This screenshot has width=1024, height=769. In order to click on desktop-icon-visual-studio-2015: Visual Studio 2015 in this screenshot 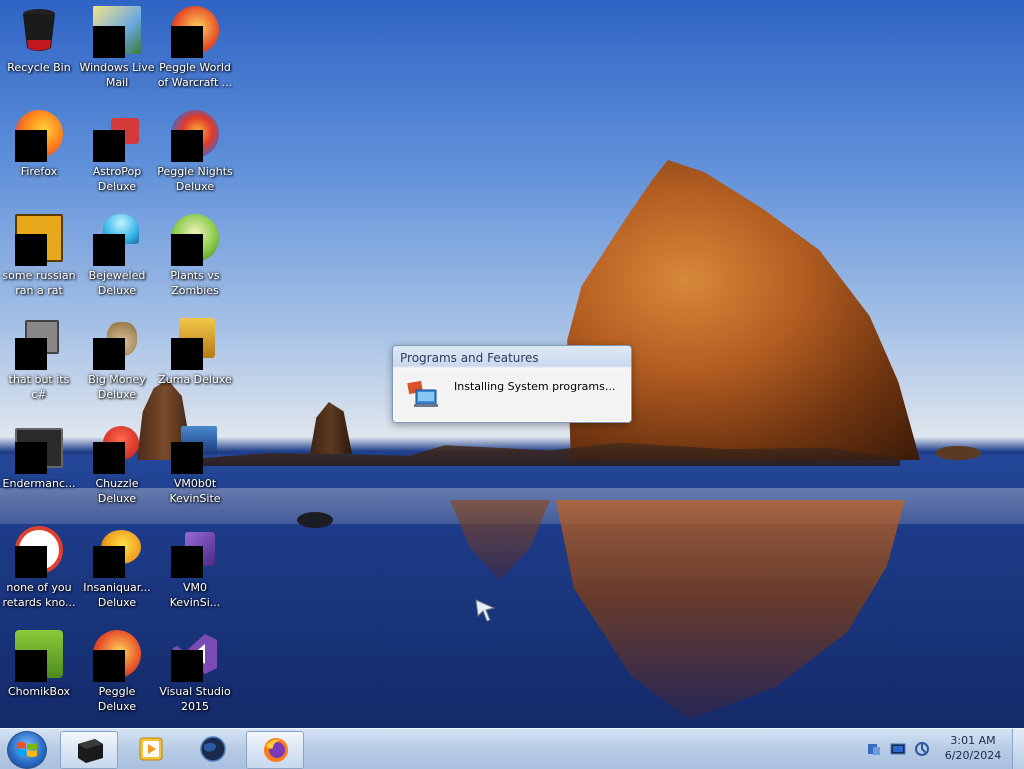, I will do `click(195, 672)`.